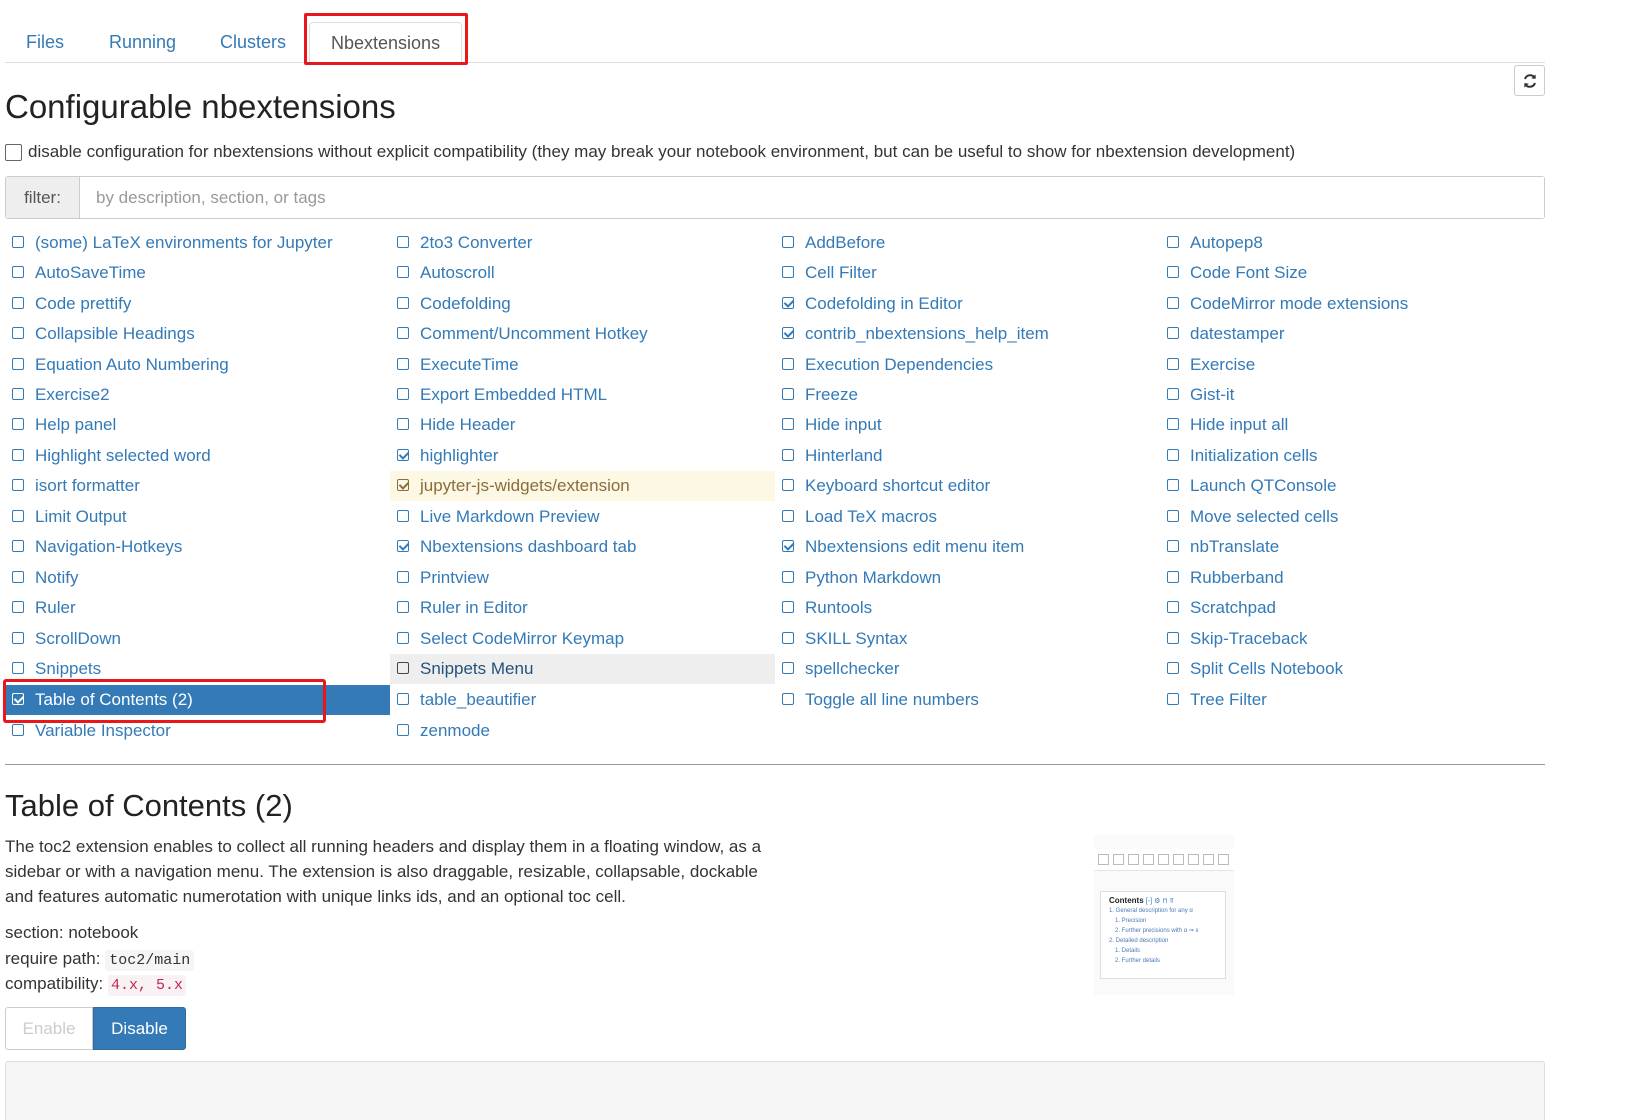 This screenshot has width=1625, height=1120. Describe the element at coordinates (582, 517) in the screenshot. I see `extension-item: Live Markdown Preview` at that location.